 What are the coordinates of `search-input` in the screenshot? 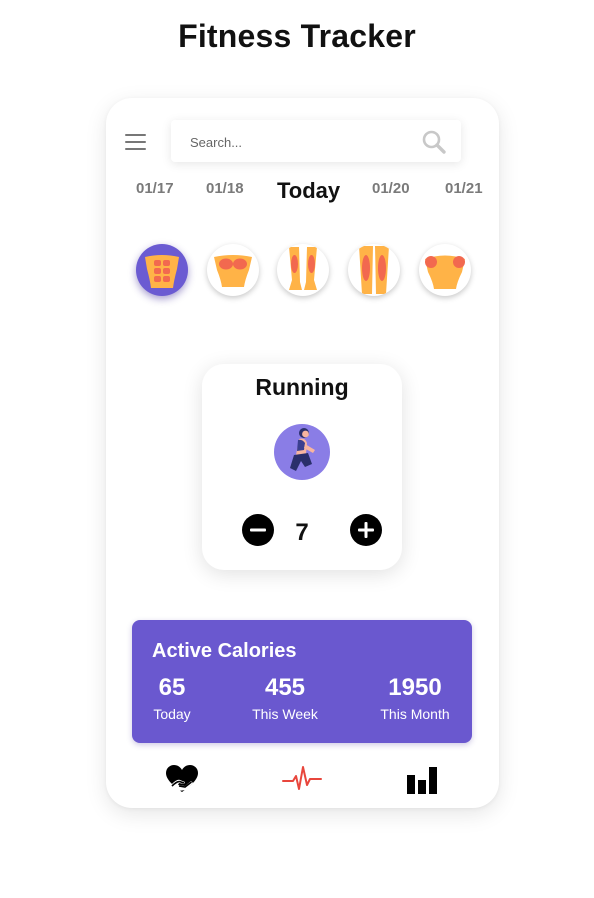 It's located at (301, 142).